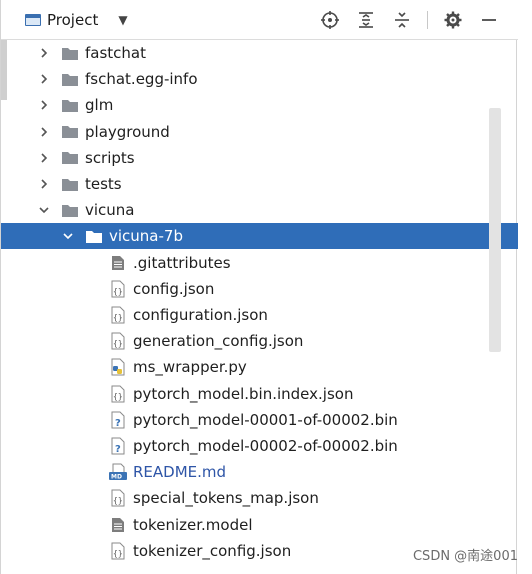 This screenshot has height=574, width=532. Describe the element at coordinates (218, 341) in the screenshot. I see `tree-item-label: generation_config.json` at that location.